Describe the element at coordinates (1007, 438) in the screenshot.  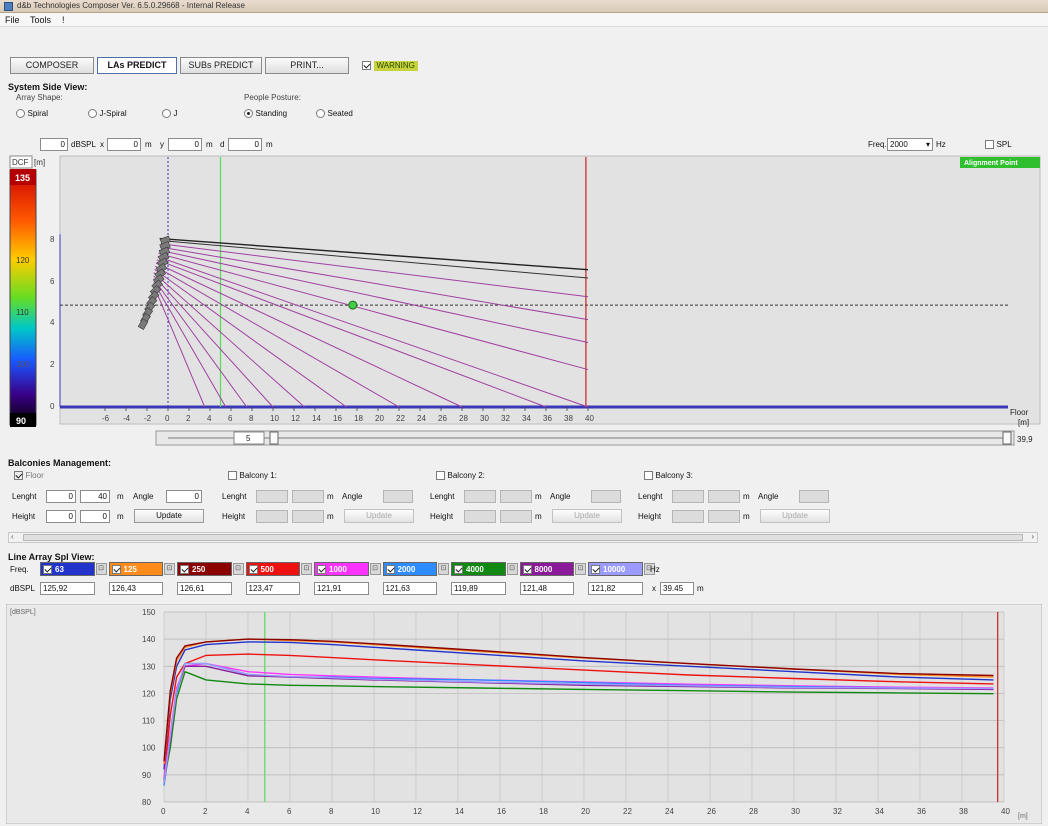
I see `distance-slider-end-handle` at that location.